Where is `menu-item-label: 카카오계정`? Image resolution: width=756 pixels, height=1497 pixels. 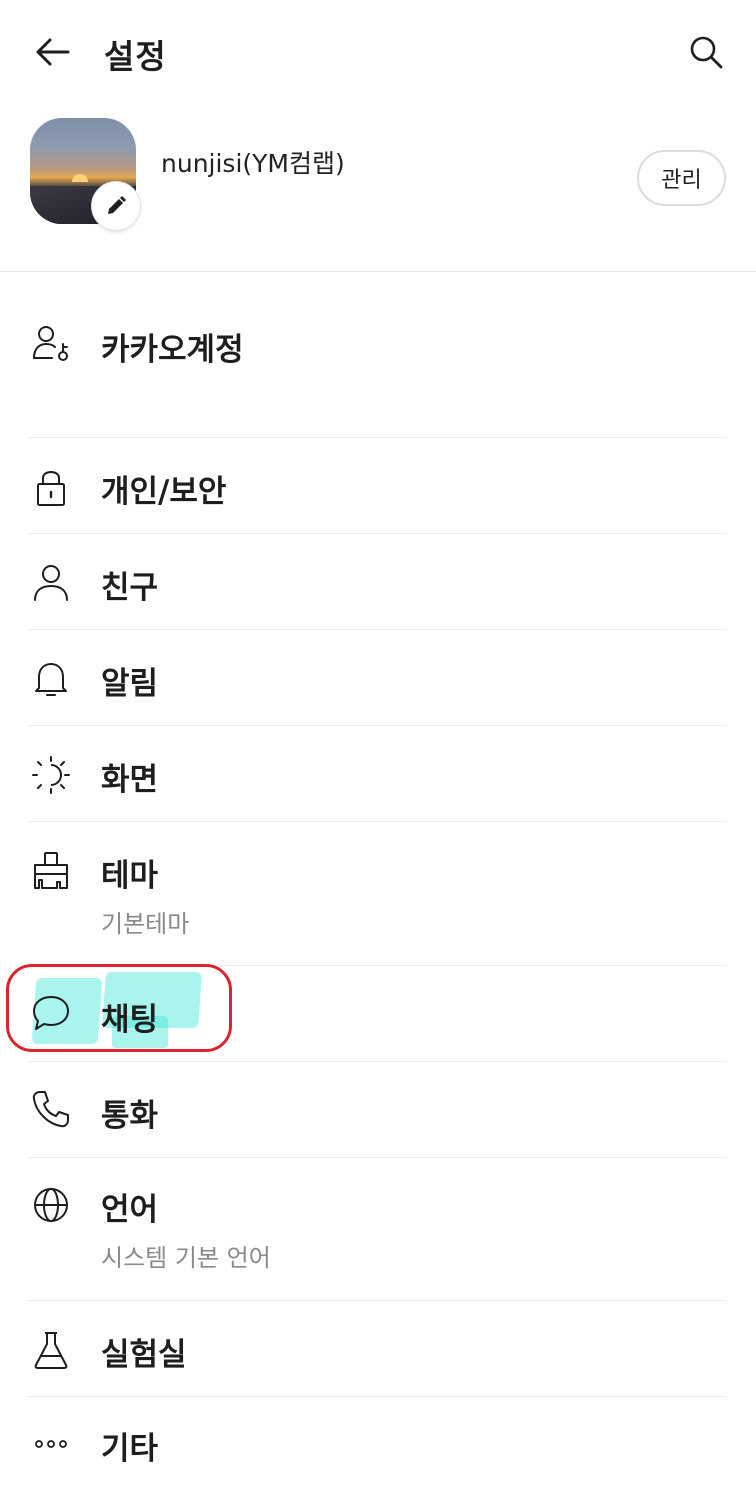 menu-item-label: 카카오계정 is located at coordinates (172, 350).